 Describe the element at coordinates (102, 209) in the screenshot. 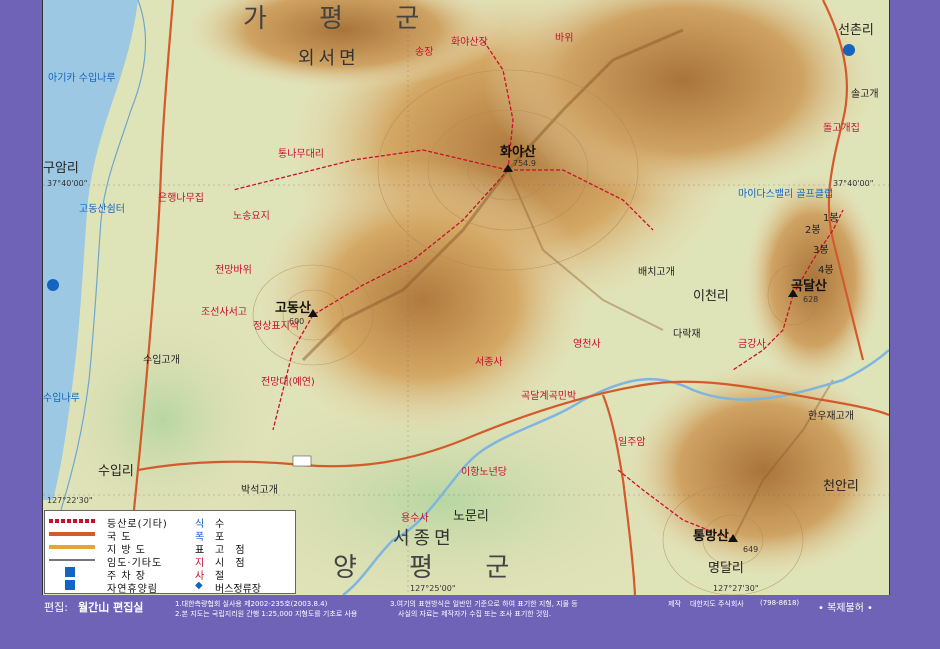

I see `place-godong-shelter: 고동산쉼터` at that location.